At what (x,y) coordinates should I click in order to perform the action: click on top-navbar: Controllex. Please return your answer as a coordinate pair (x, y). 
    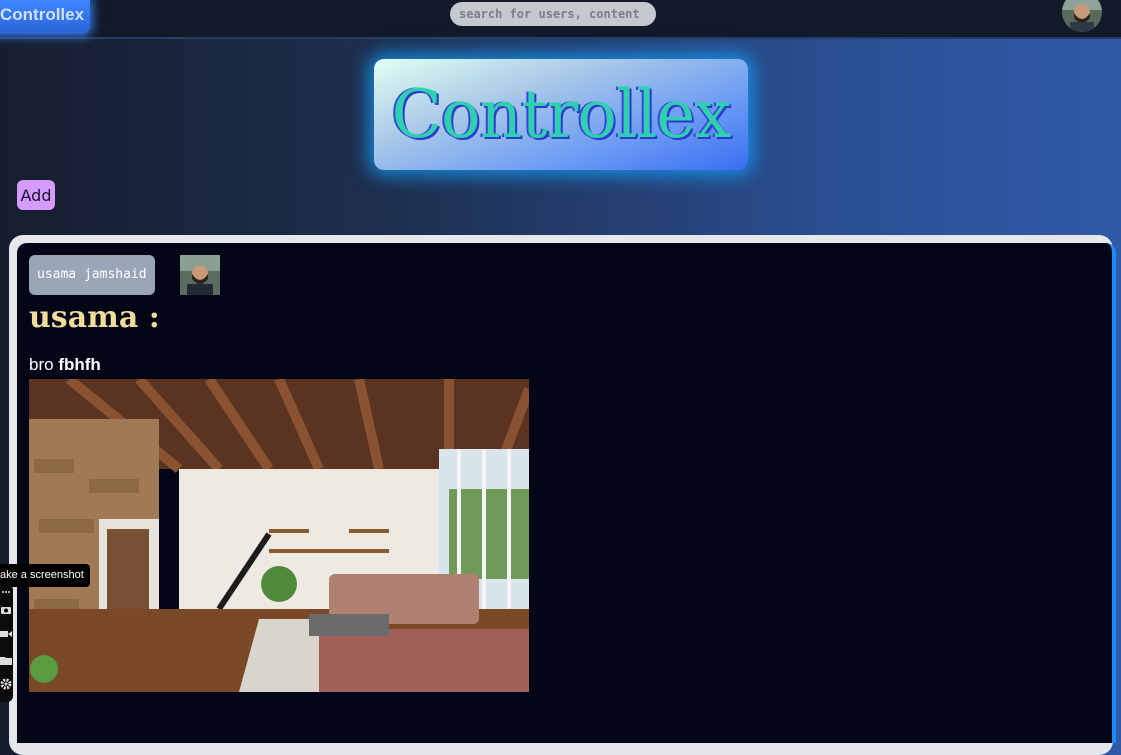
    Looking at the image, I should click on (560, 19).